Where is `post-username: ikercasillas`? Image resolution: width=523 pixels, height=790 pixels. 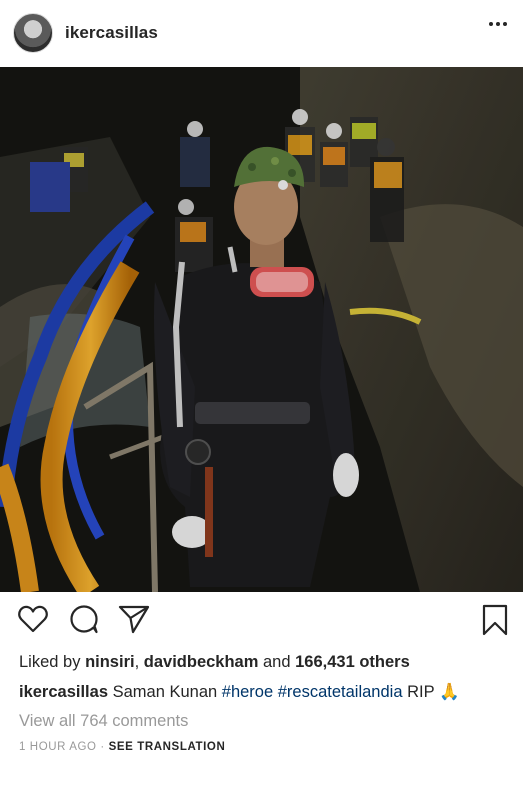
post-username: ikercasillas is located at coordinates (111, 33).